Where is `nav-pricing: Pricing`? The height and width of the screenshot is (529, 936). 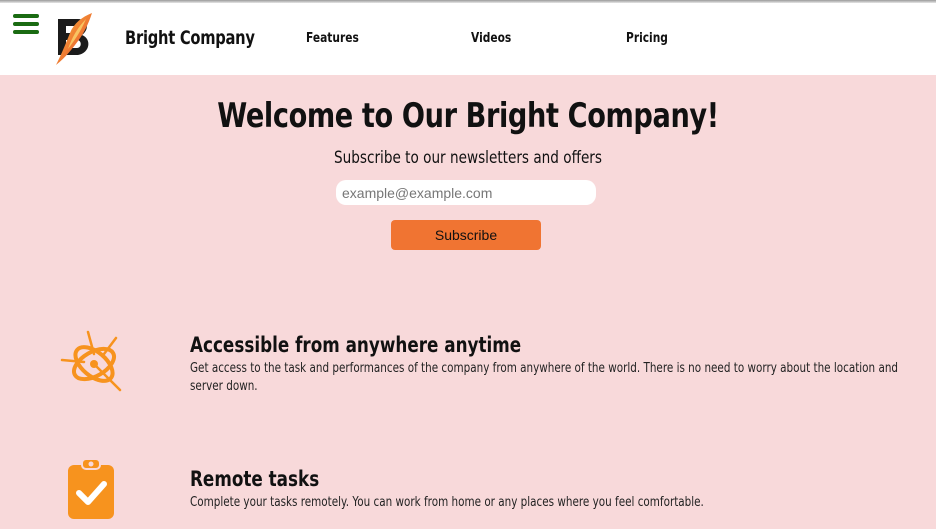
nav-pricing: Pricing is located at coordinates (647, 38).